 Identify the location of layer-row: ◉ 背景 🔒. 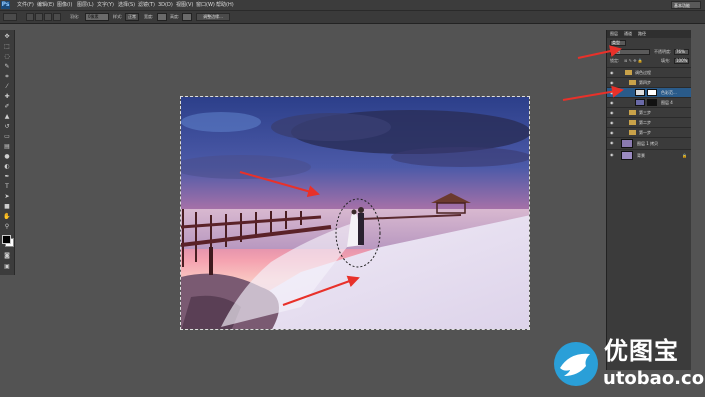
(649, 155).